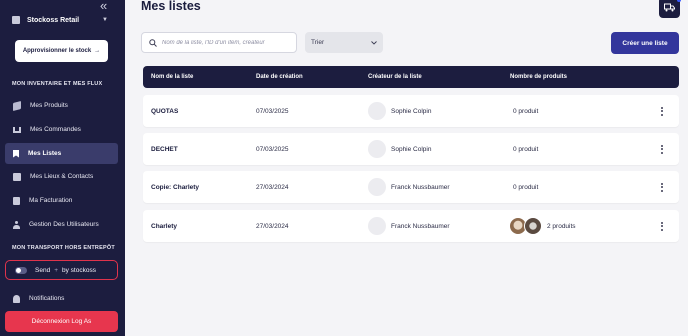 This screenshot has height=336, width=688. I want to click on sidebar-item-label: Mes Lieux & Contacts, so click(62, 176).